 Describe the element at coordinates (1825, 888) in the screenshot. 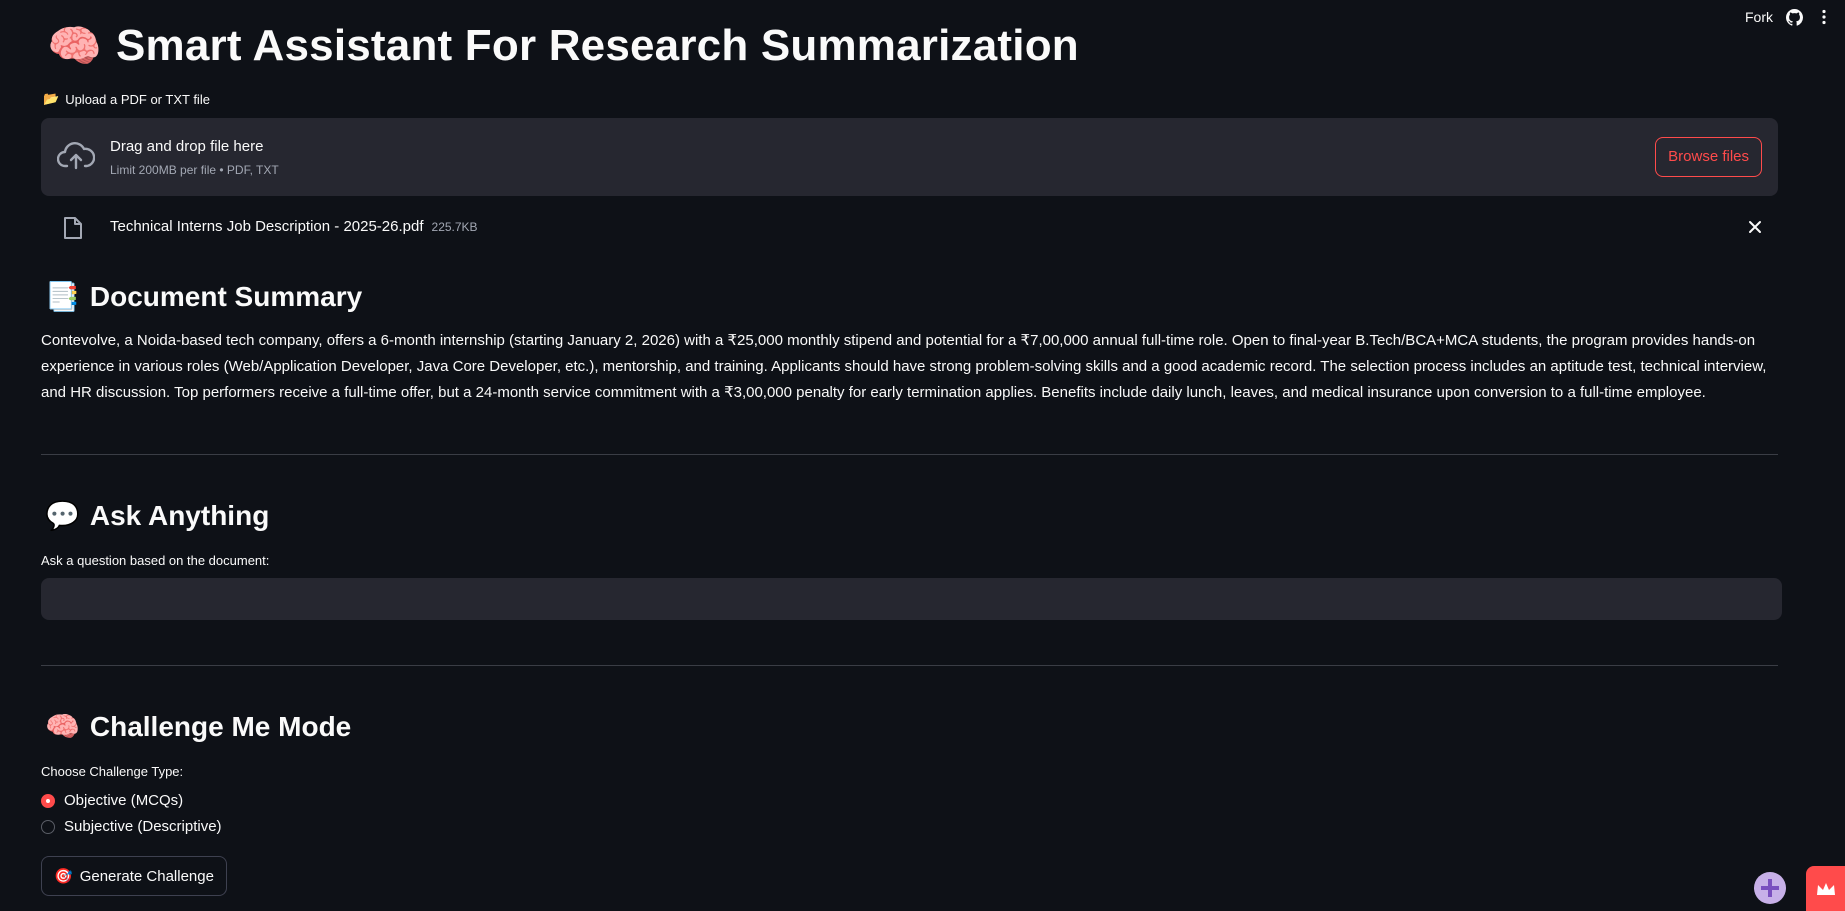

I see `crown-badge-icon` at that location.